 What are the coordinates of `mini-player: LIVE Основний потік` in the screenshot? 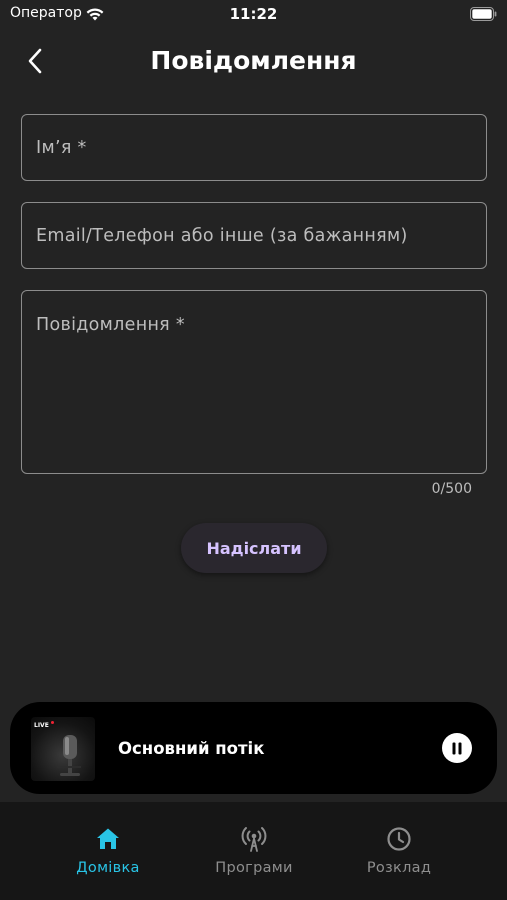 It's located at (253, 748).